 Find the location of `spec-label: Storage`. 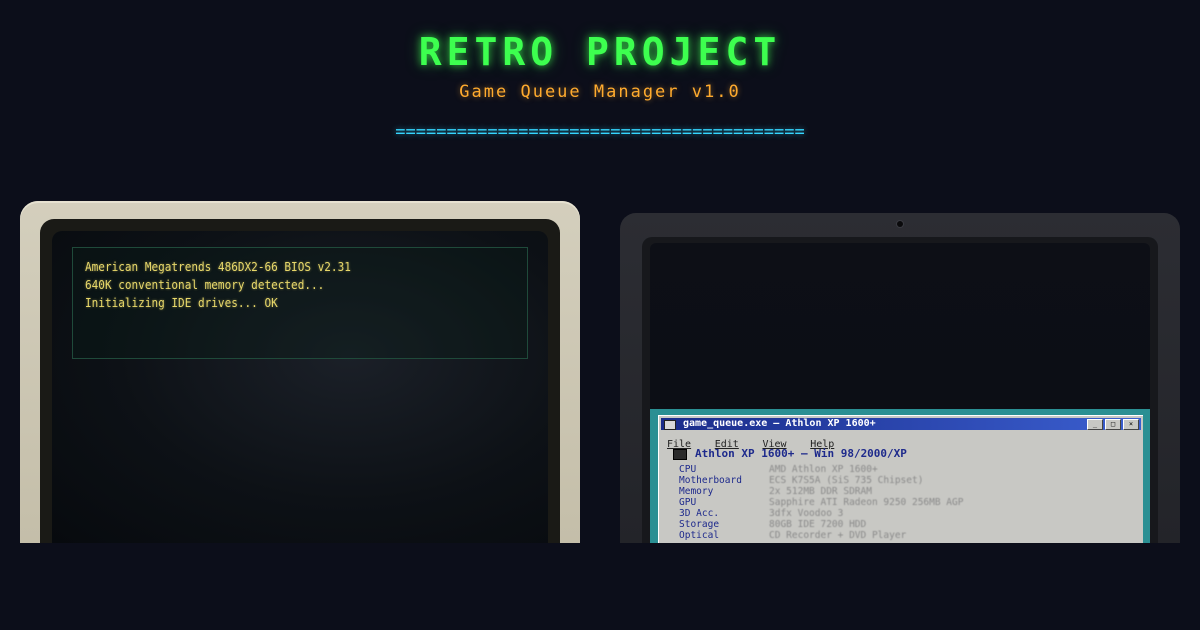

spec-label: Storage is located at coordinates (699, 524).